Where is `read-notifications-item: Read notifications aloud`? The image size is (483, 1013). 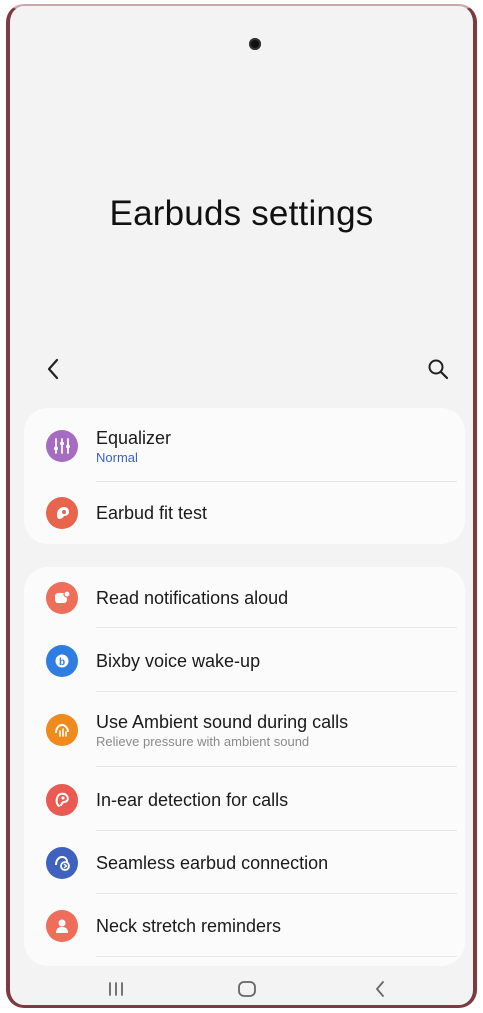 read-notifications-item: Read notifications aloud is located at coordinates (244, 598).